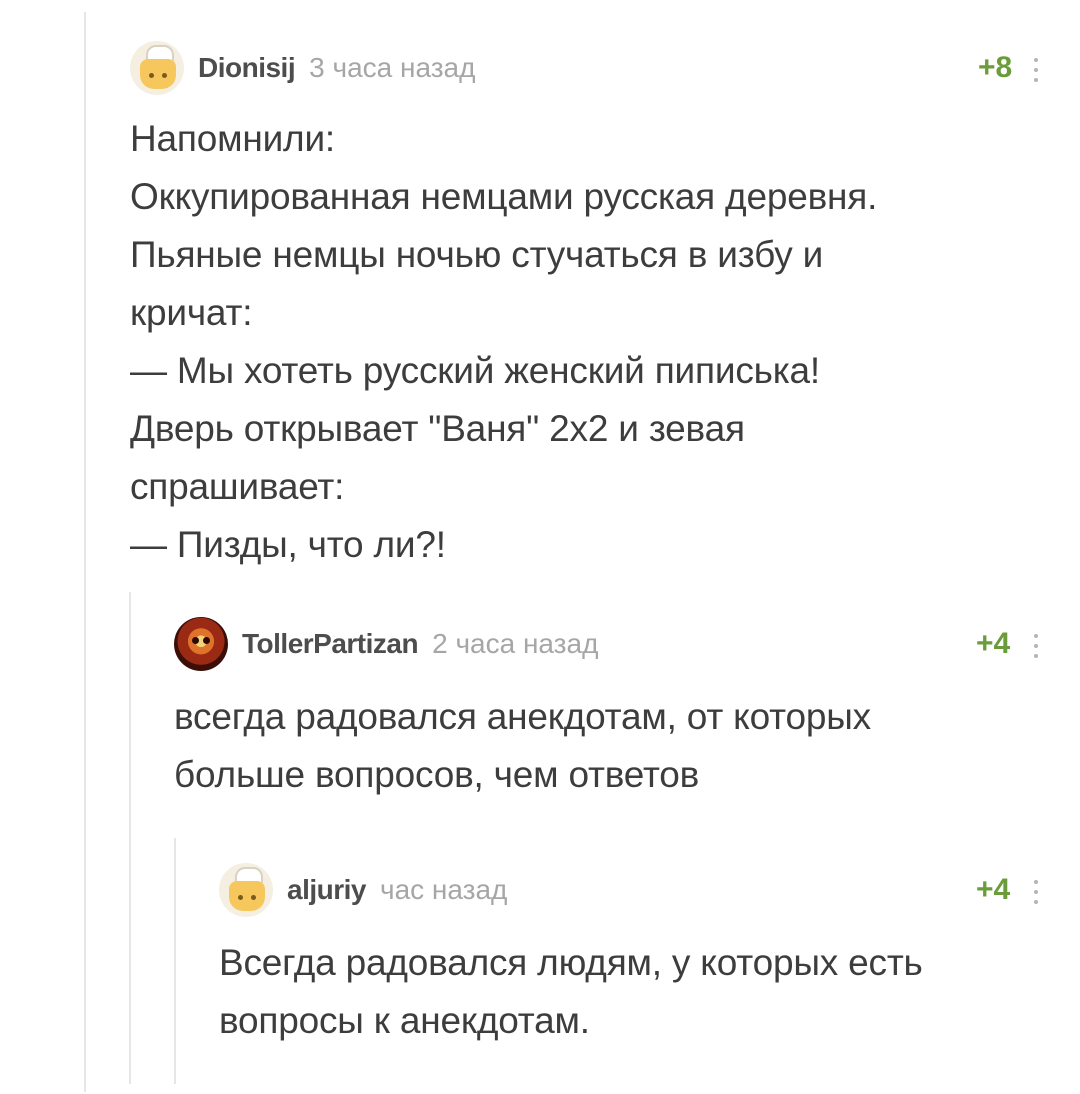 Image resolution: width=1080 pixels, height=1094 pixels. Describe the element at coordinates (392, 67) in the screenshot. I see `comment-time: 3 часа назад` at that location.